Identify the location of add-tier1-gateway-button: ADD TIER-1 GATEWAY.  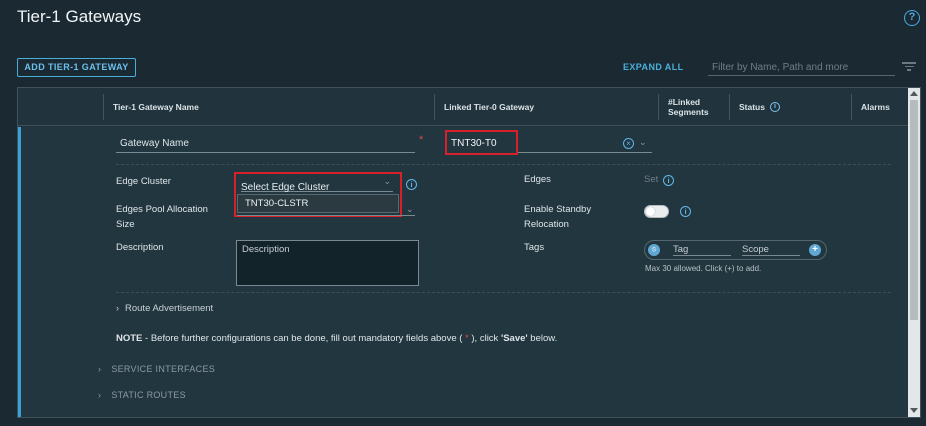
(76, 67).